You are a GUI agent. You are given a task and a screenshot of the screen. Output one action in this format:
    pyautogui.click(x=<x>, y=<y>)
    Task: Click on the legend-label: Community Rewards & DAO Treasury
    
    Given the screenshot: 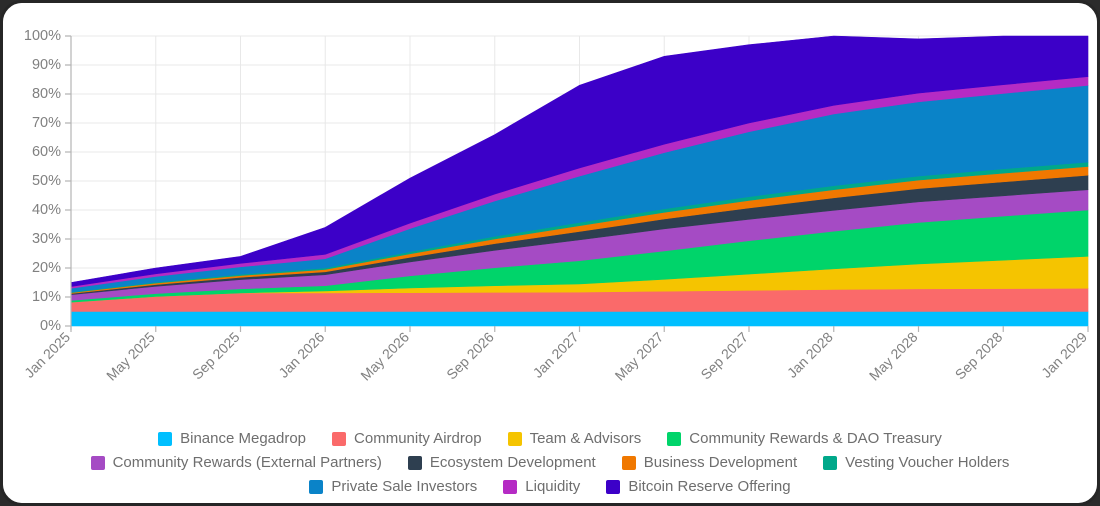 What is the action you would take?
    pyautogui.click(x=815, y=438)
    